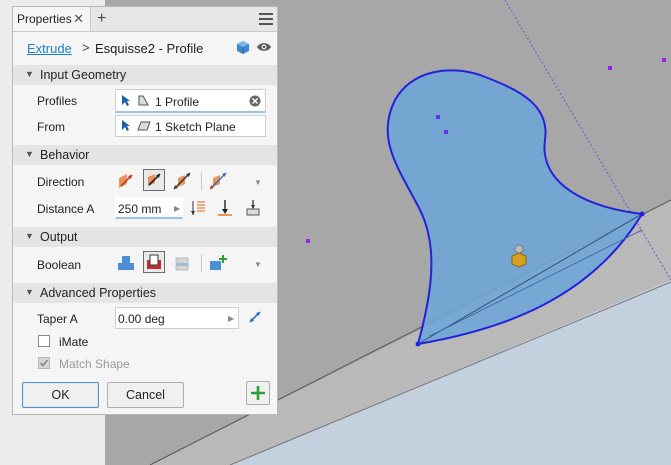 This screenshot has width=671, height=465. I want to click on distance-input: 250 mm ▶, so click(149, 208).